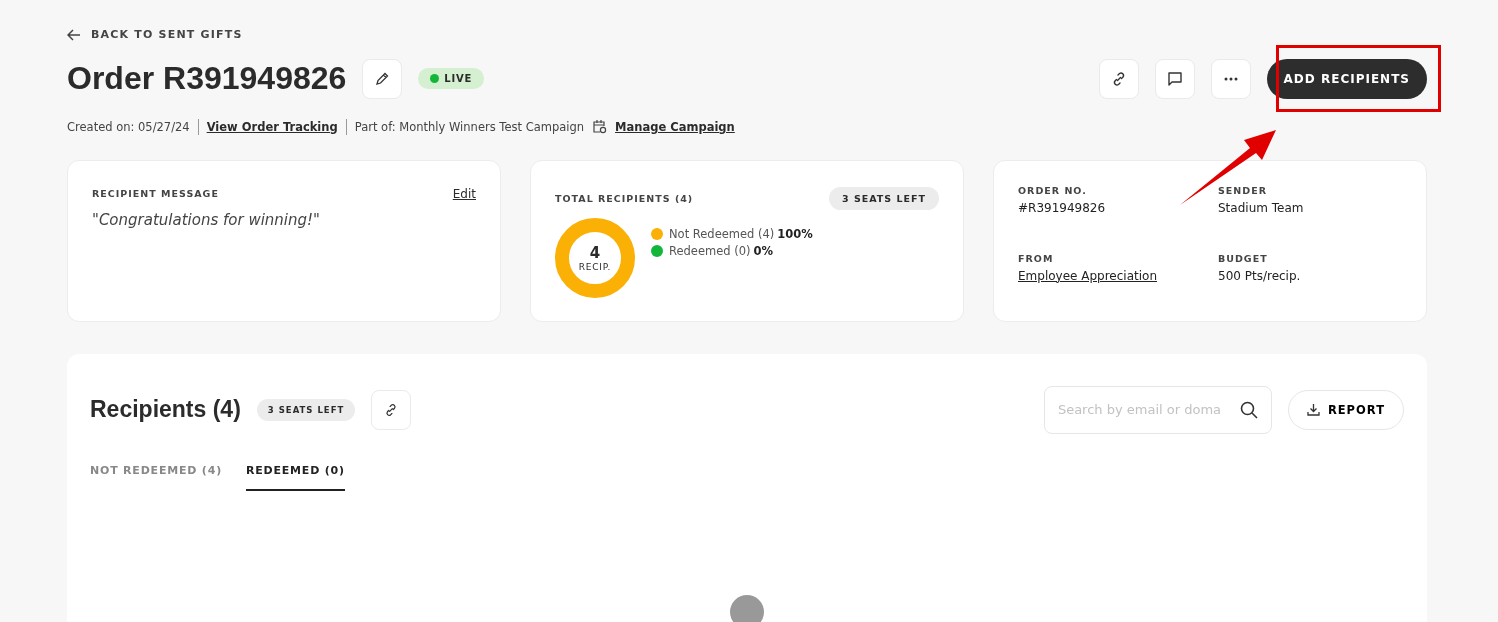 This screenshot has height=622, width=1498. Describe the element at coordinates (1062, 207) in the screenshot. I see `field-value: #R391949826` at that location.